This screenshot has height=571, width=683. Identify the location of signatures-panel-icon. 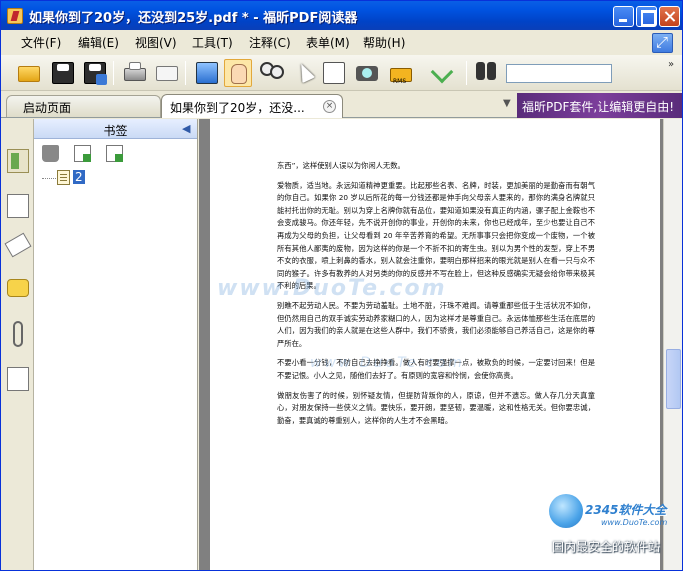
(18, 379).